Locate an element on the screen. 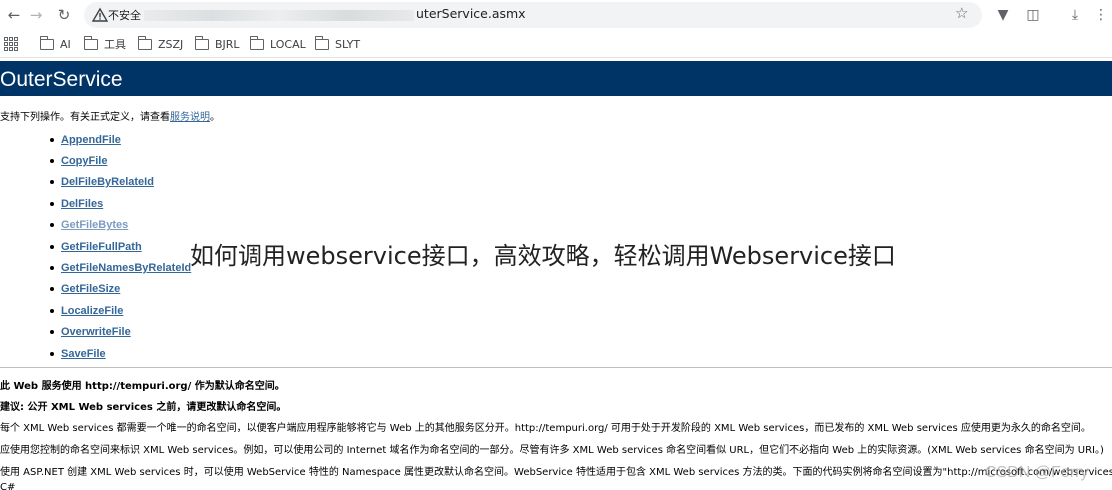 The width and height of the screenshot is (1112, 490). bookmark-ai: AI is located at coordinates (55, 43).